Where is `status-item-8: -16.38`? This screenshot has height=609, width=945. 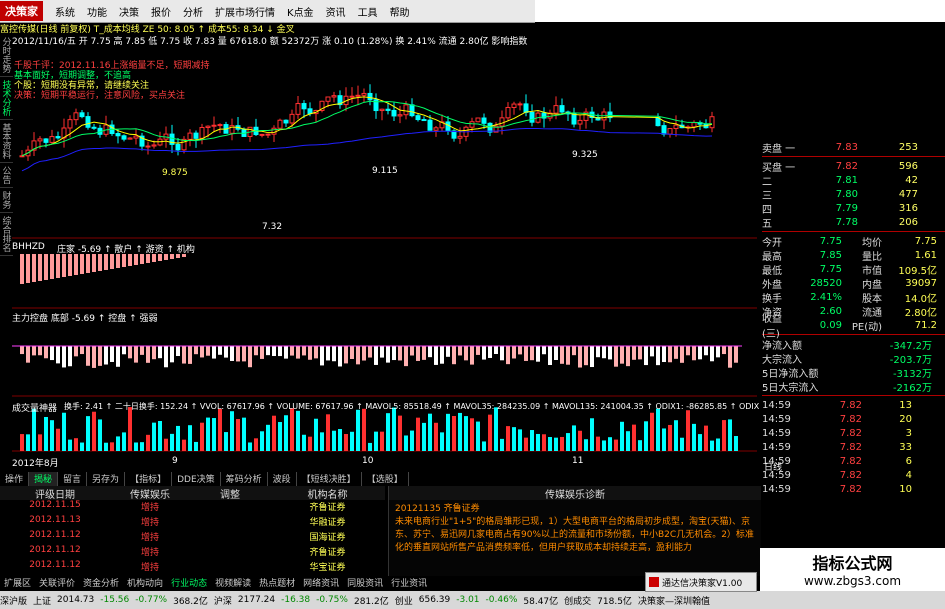 status-item-8: -16.38 is located at coordinates (296, 600).